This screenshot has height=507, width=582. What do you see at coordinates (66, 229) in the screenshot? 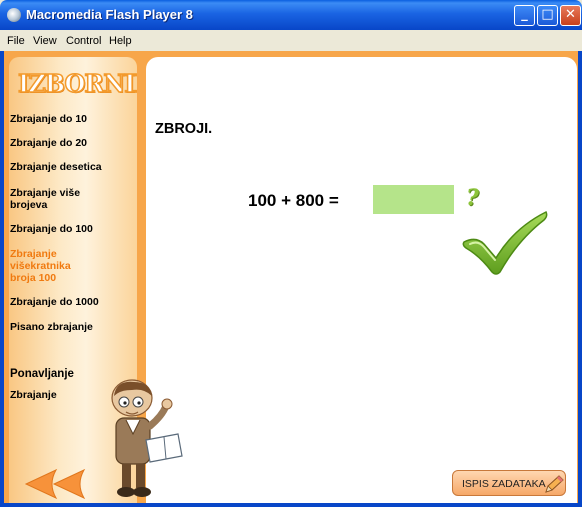
I see `sidebar-item-zbrajanje-do-100: Zbrajanje do 100` at bounding box center [66, 229].